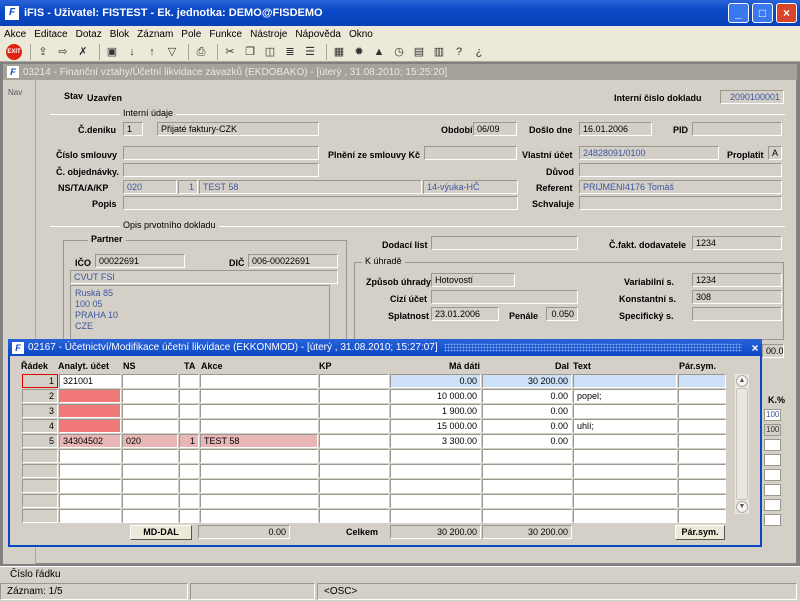  Describe the element at coordinates (15, 34) in the screenshot. I see `menu-akce: Akce` at that location.